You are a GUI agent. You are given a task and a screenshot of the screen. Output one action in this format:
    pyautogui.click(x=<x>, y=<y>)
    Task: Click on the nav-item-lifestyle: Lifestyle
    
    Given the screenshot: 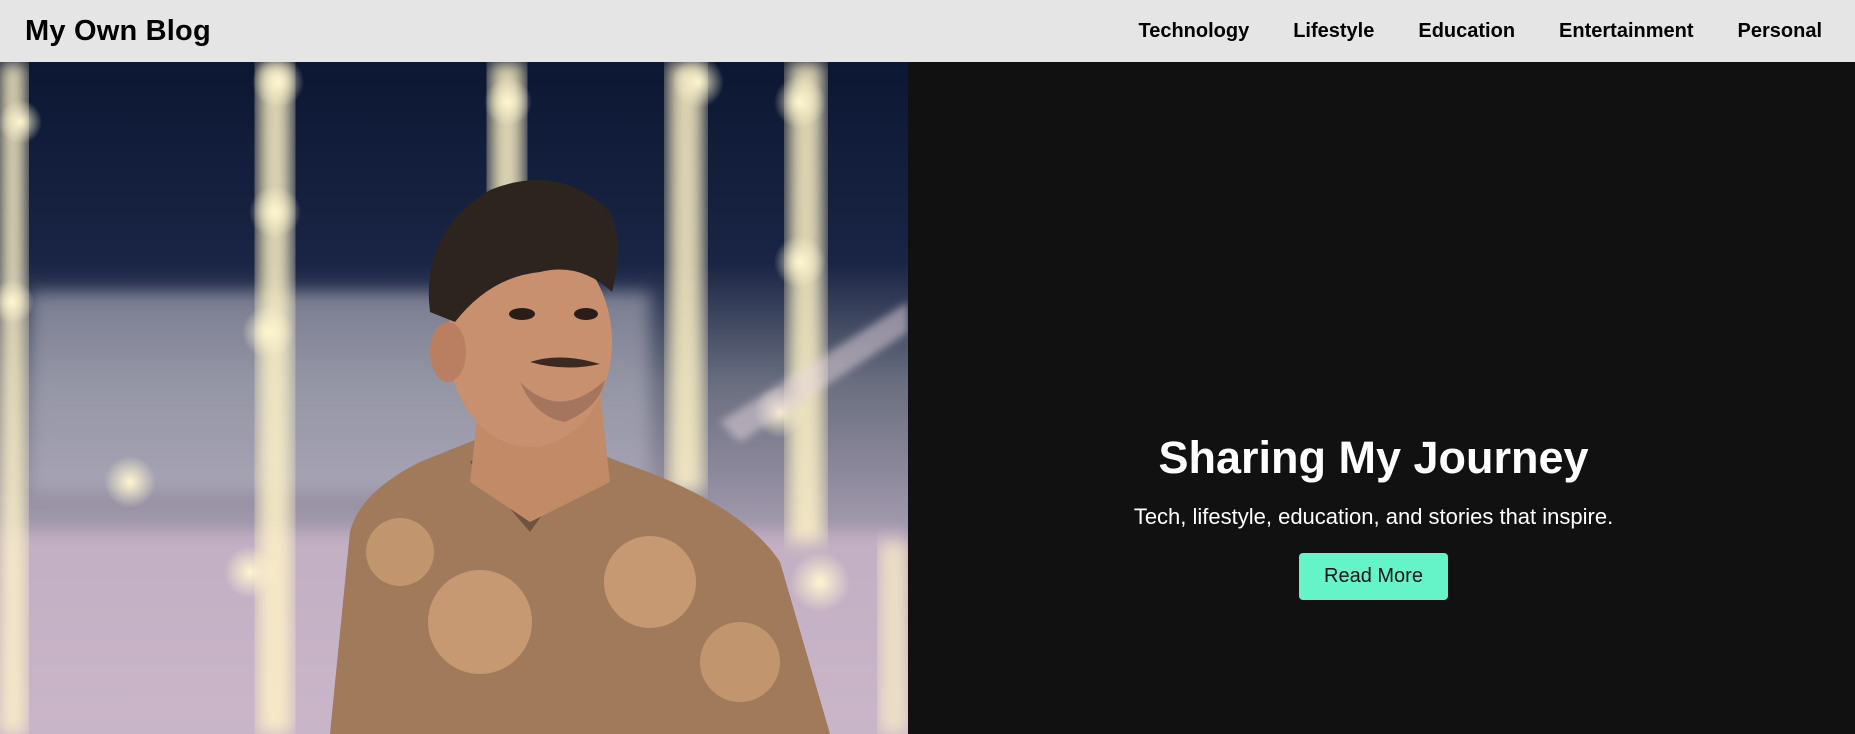 What is the action you would take?
    pyautogui.click(x=1333, y=31)
    